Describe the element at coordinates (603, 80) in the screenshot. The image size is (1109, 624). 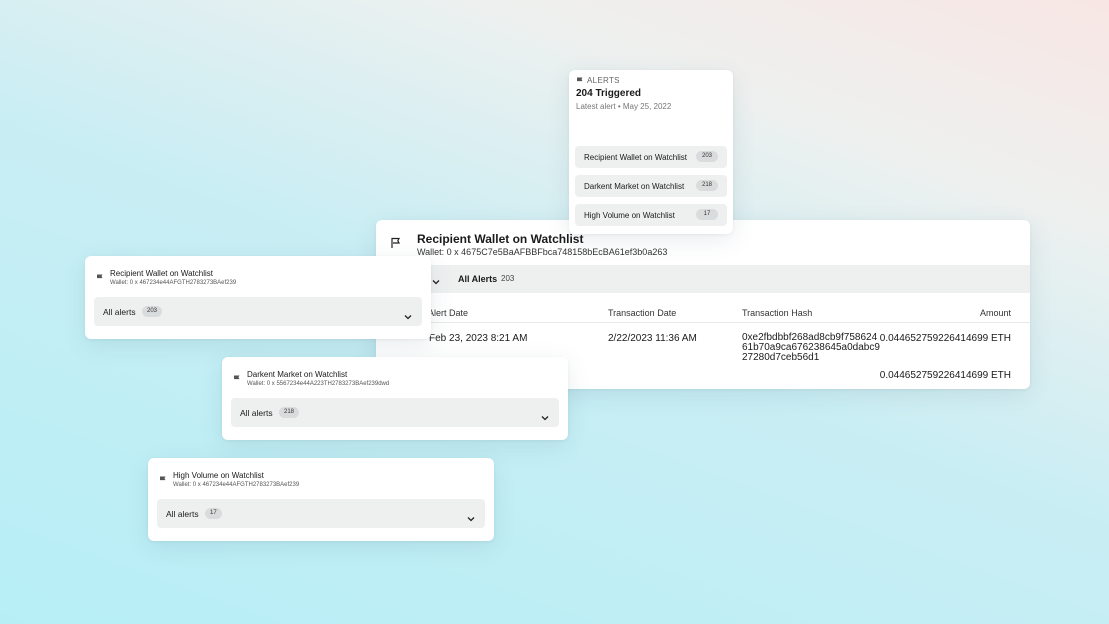
I see `alerts-heading-text: ALERTS` at that location.